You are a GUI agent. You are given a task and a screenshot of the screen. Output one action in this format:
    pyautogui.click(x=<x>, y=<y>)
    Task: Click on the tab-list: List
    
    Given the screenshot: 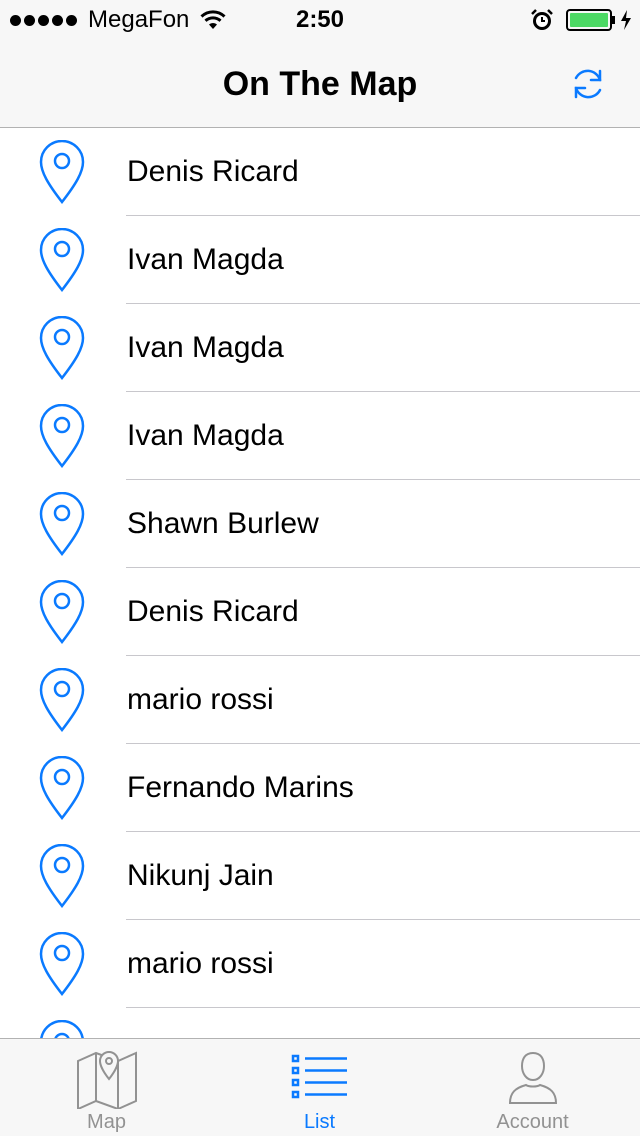 What is the action you would take?
    pyautogui.click(x=319, y=1087)
    